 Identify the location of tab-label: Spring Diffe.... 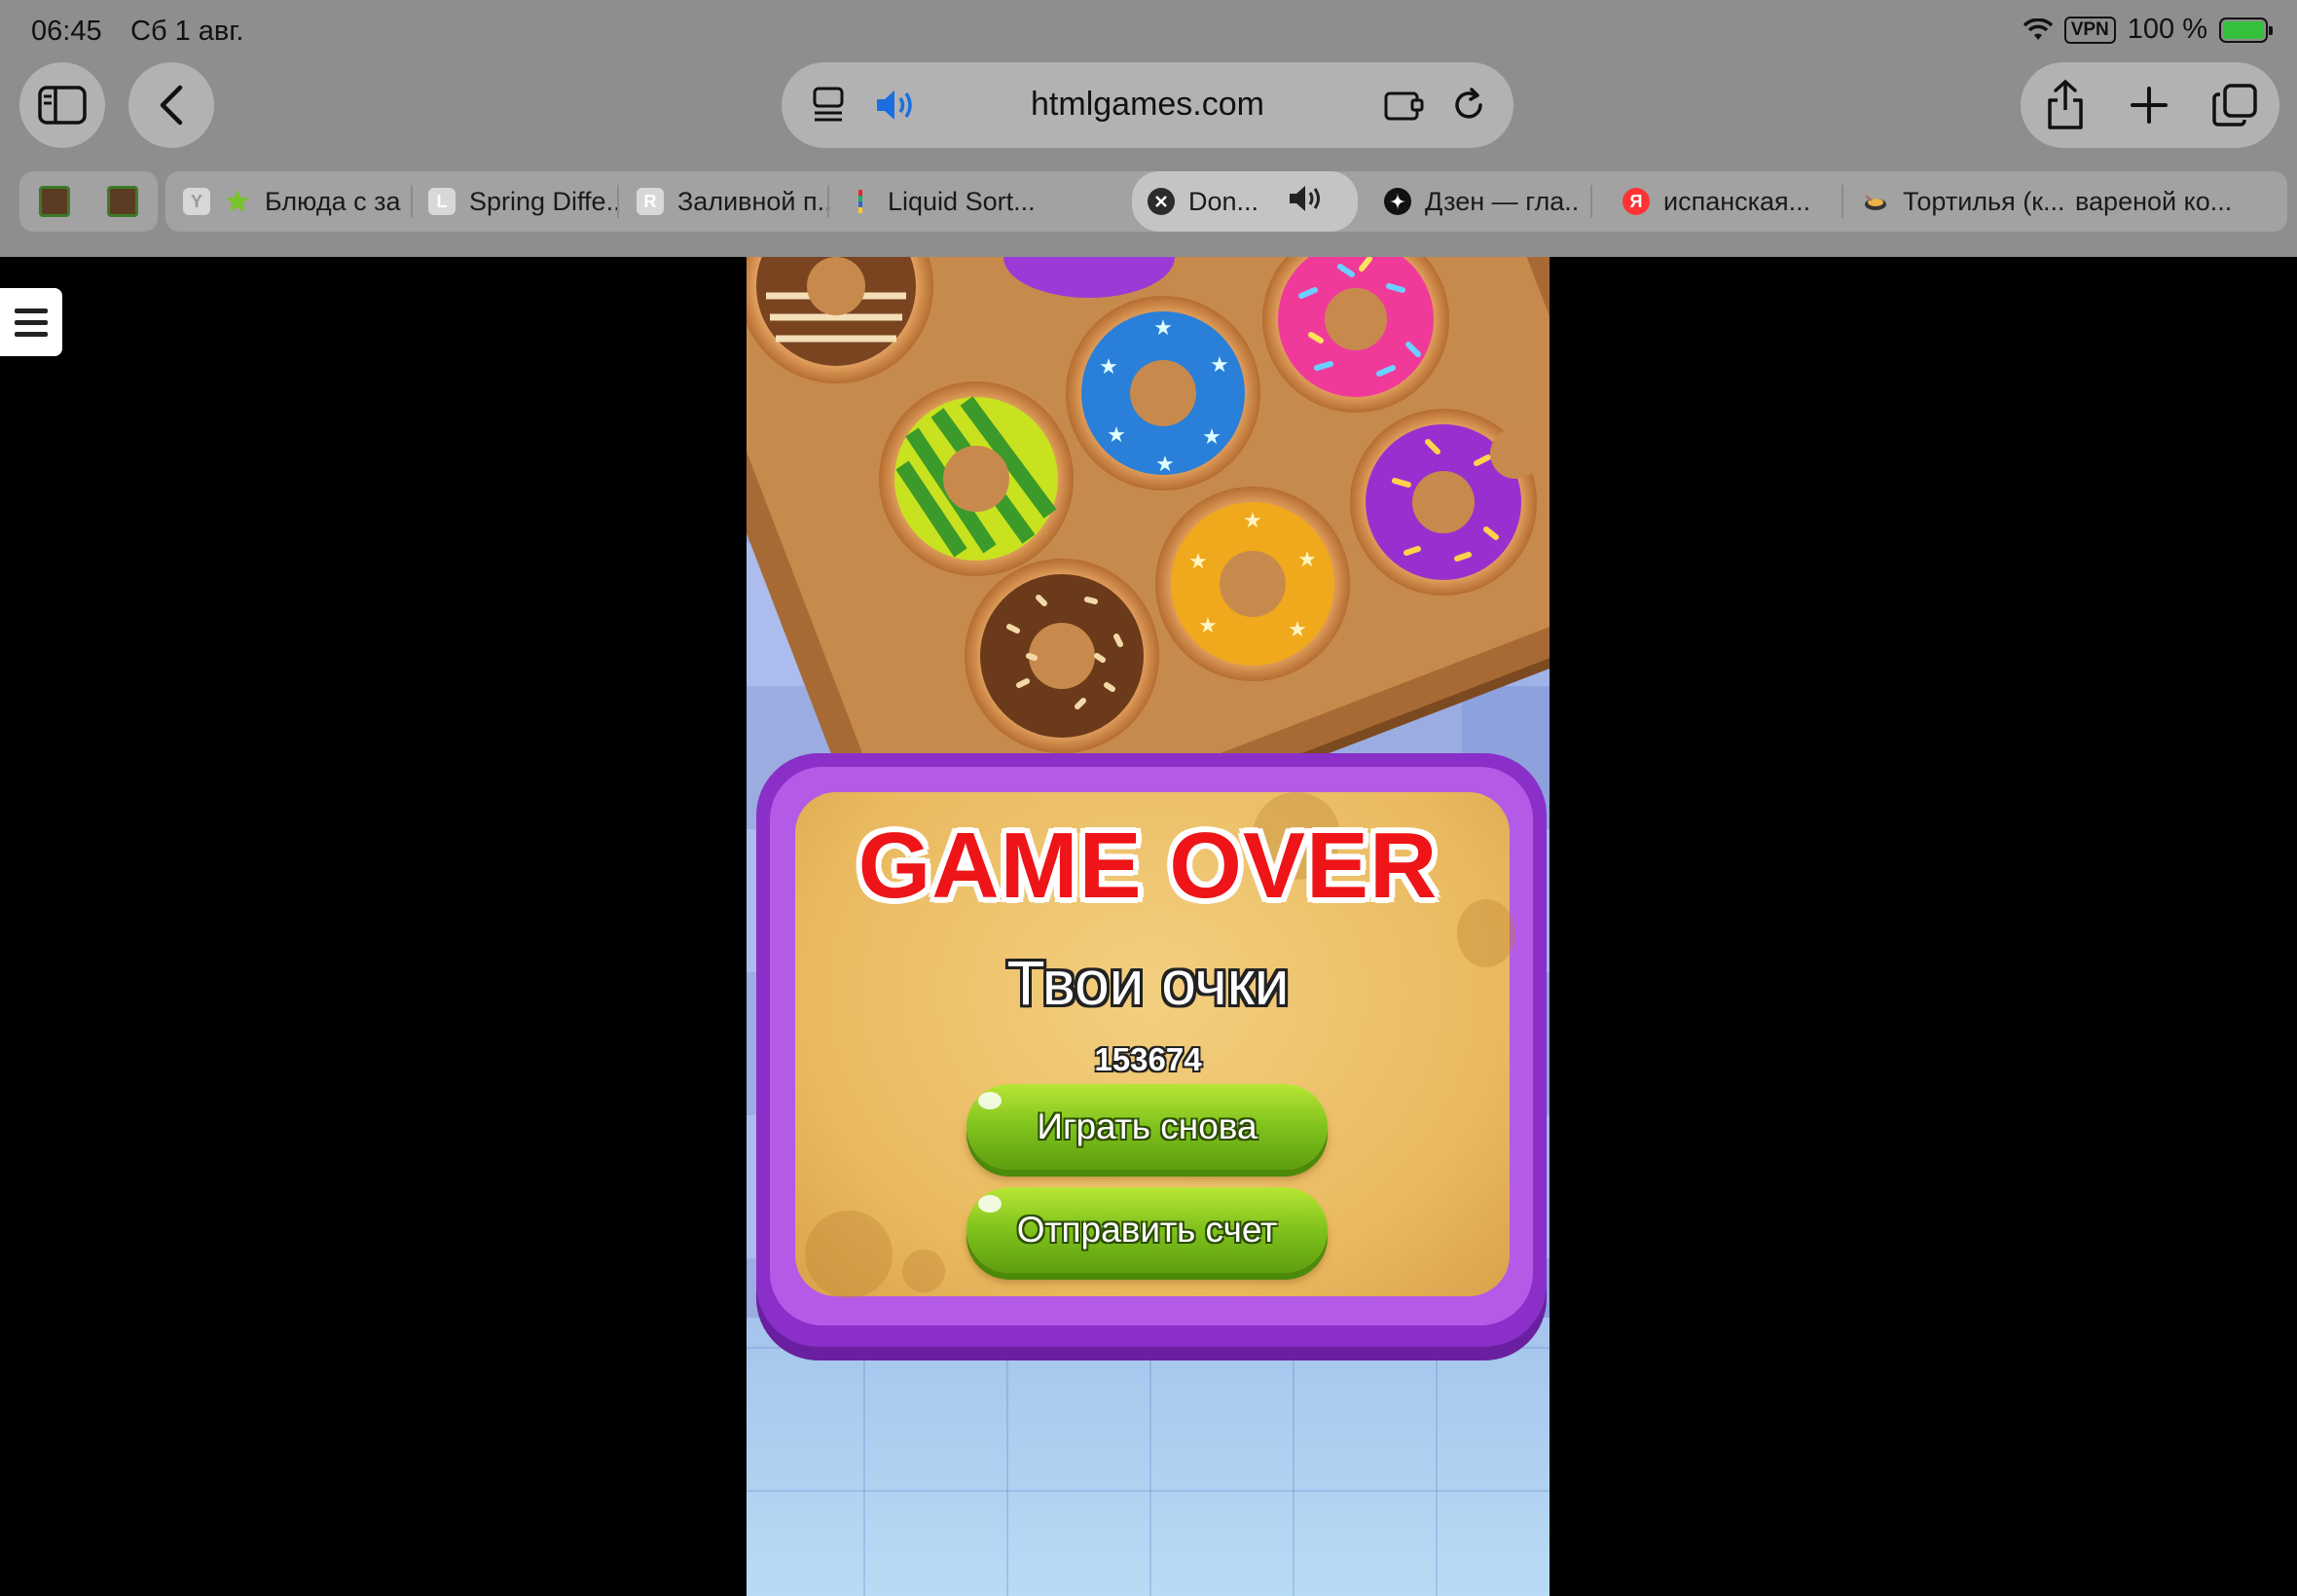
(546, 201).